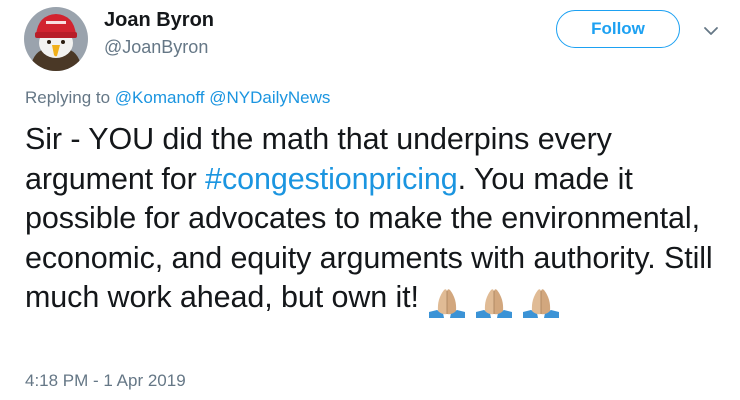  Describe the element at coordinates (159, 20) in the screenshot. I see `user-display-name: Joan Byron` at that location.